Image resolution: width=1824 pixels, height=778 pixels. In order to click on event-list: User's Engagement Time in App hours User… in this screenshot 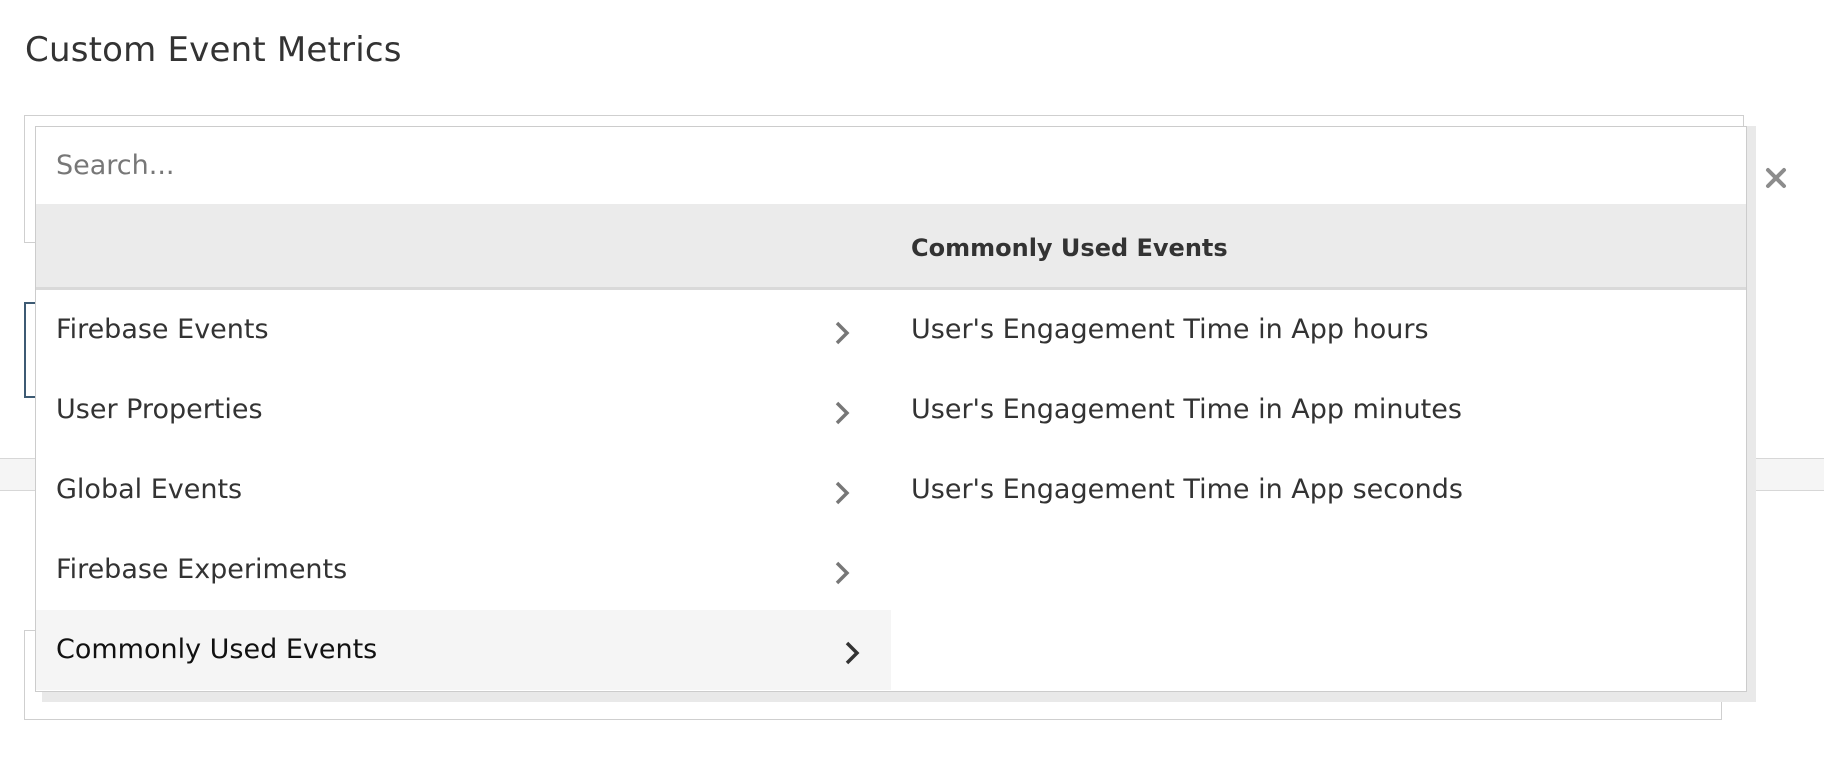, I will do `click(1321, 410)`.